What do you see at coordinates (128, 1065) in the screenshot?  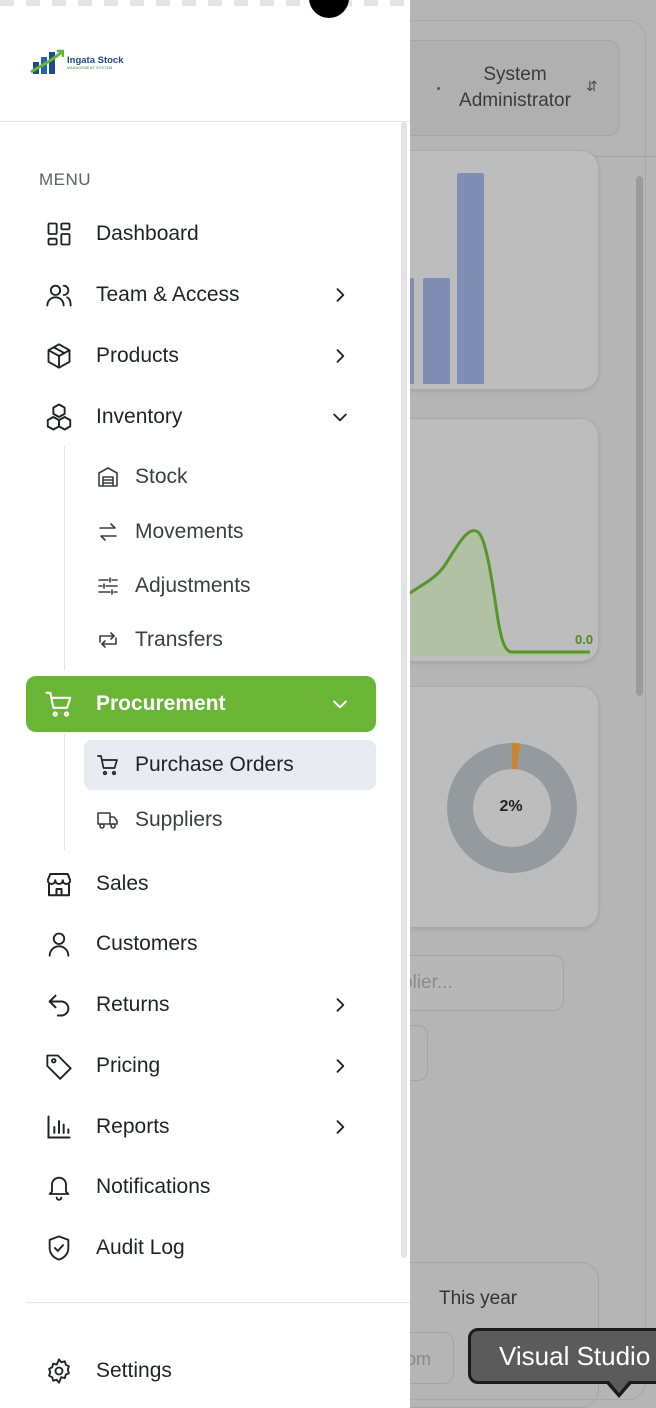 I see `sidebar-item-label: Pricing` at bounding box center [128, 1065].